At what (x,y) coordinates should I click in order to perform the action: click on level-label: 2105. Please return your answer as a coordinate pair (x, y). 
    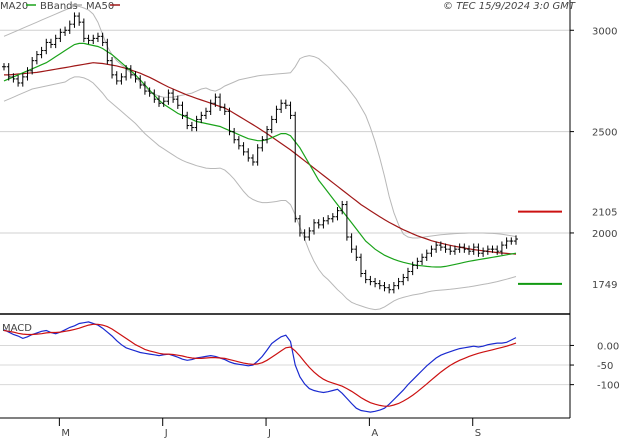
    Looking at the image, I should click on (604, 213).